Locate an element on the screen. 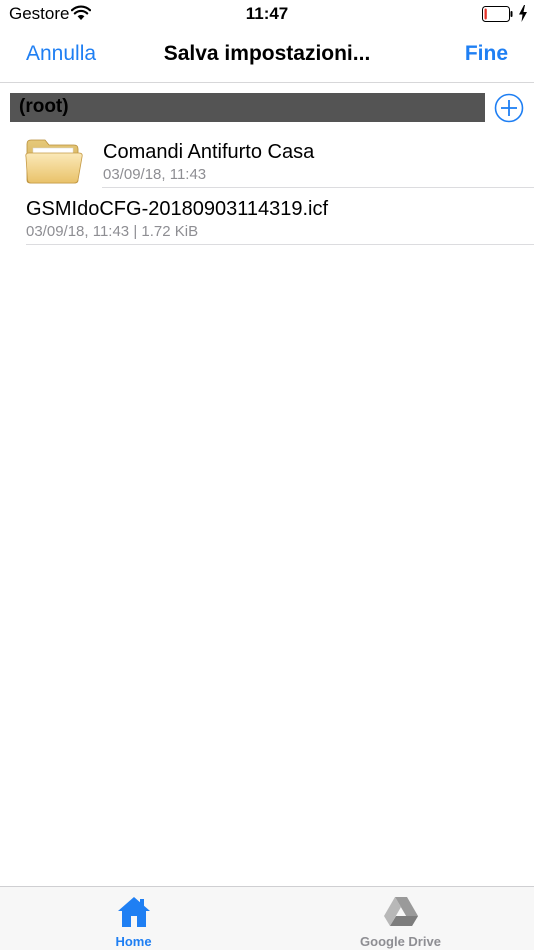 The image size is (534, 950). item-meta: 03/09/18, 11:43 is located at coordinates (155, 174).